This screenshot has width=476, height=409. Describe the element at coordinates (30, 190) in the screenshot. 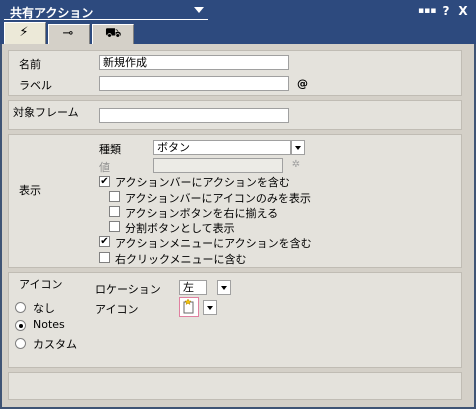

I see `display-label: 表示` at that location.